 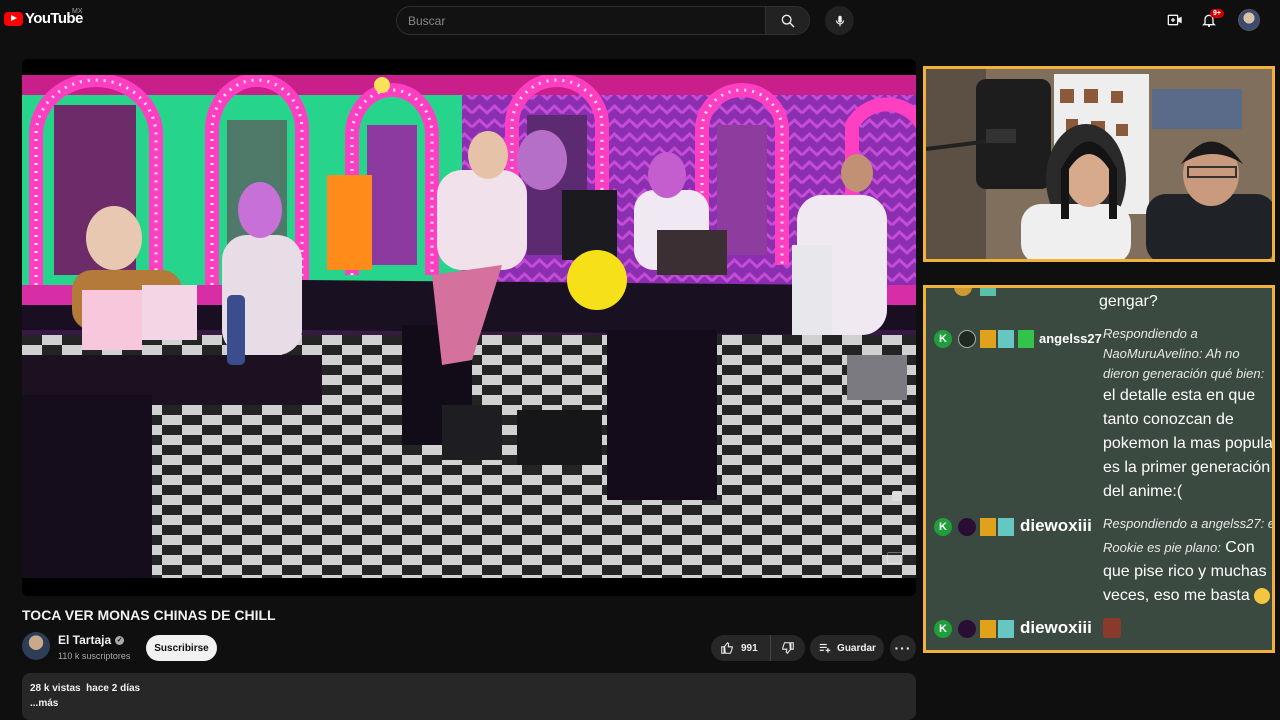 I want to click on channel-name-row: El Tartaja ✓, so click(x=91, y=640).